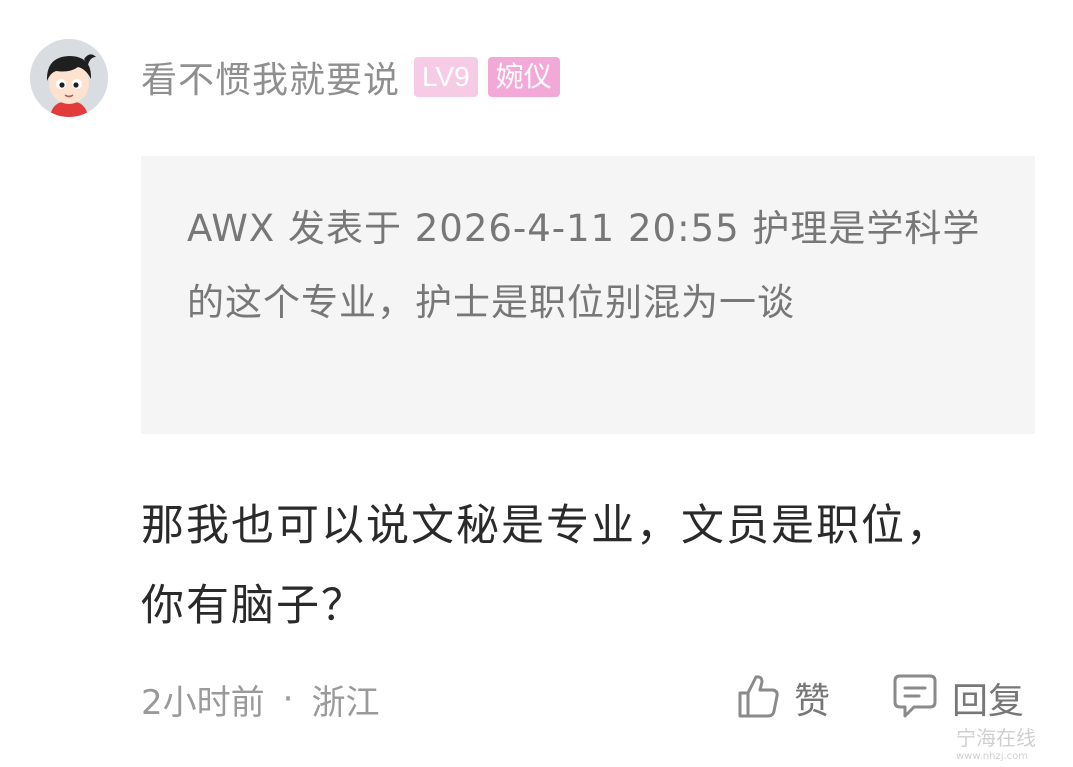 Image resolution: width=1073 pixels, height=767 pixels. I want to click on avatar, so click(69, 78).